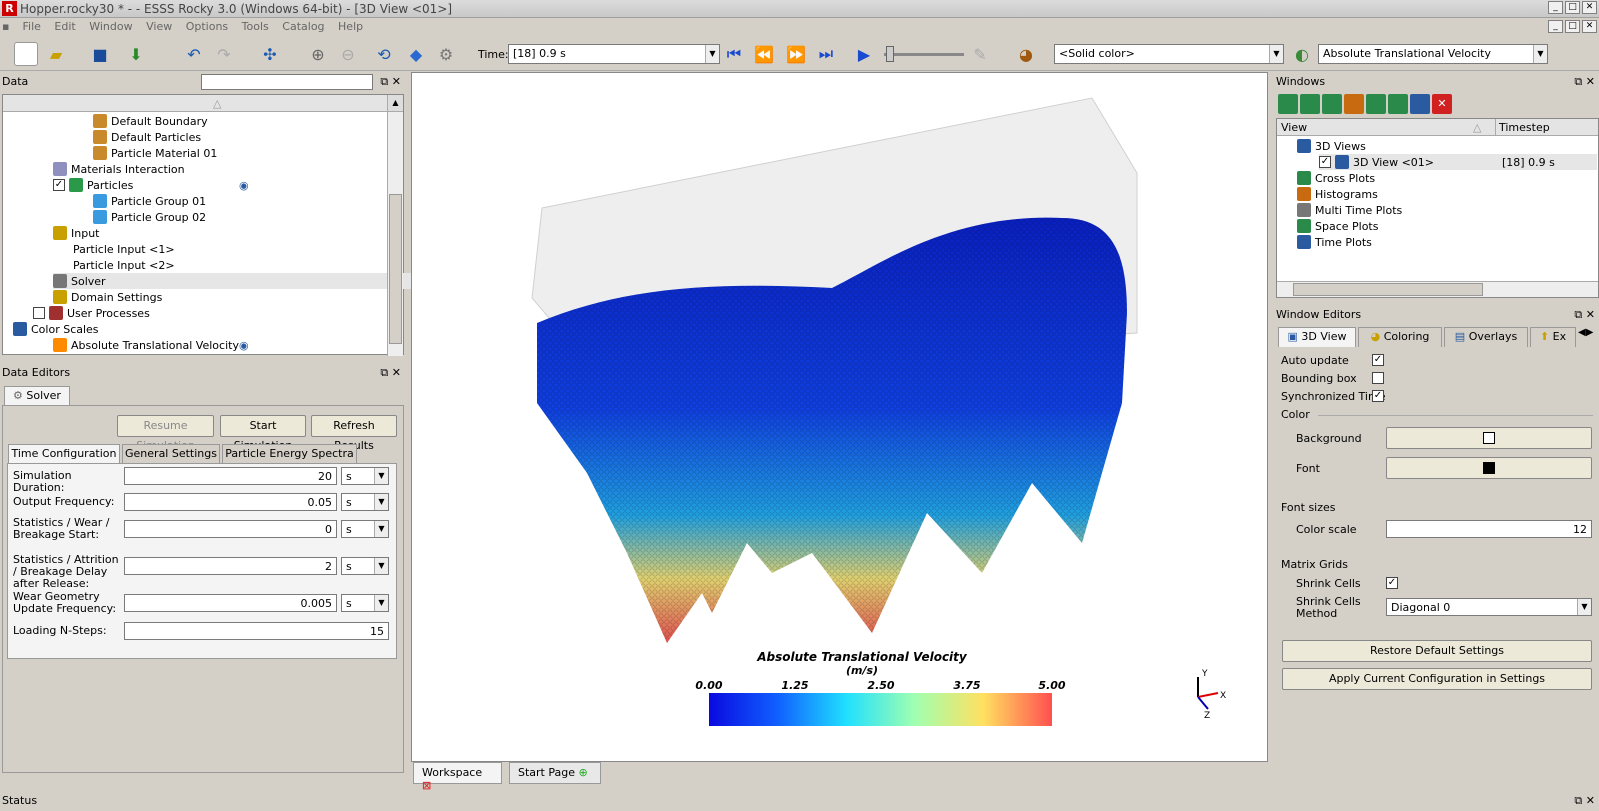 Image resolution: width=1599 pixels, height=811 pixels. Describe the element at coordinates (416, 54) in the screenshot. I see `cube-view-icon: ◆` at that location.